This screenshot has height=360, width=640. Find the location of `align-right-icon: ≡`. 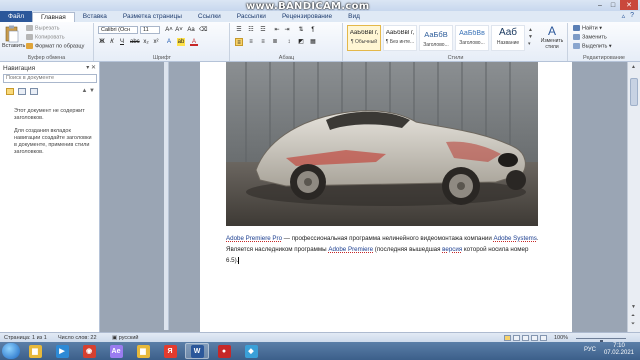

align-right-icon: ≡ is located at coordinates (263, 42).